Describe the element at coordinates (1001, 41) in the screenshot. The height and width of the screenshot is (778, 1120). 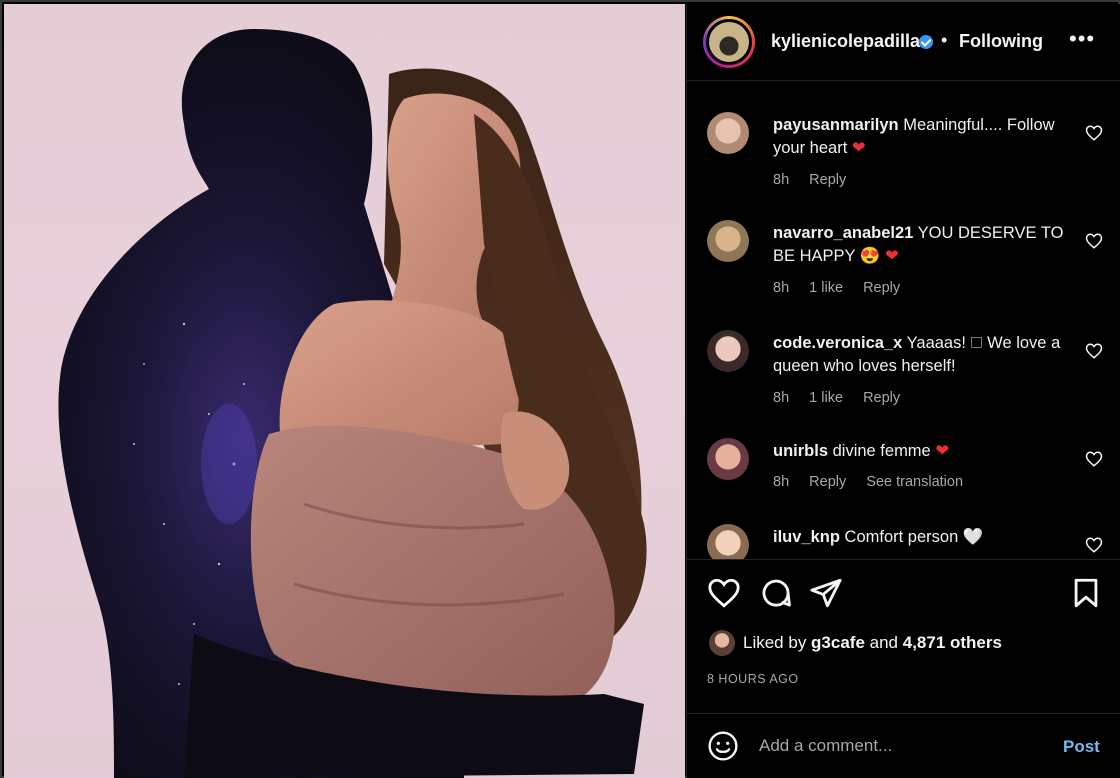
I see `following-button: Following` at that location.